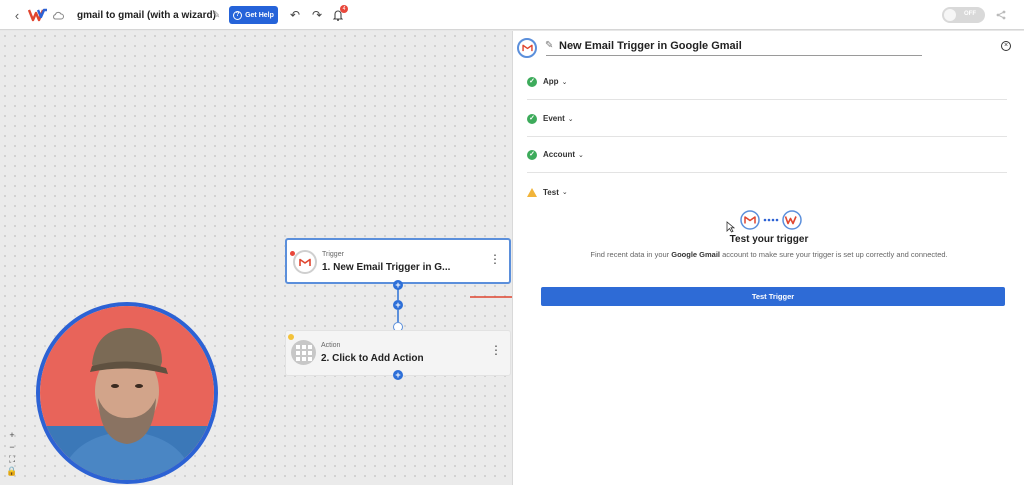 This screenshot has height=485, width=1024. I want to click on back-icon: ‹, so click(17, 15).